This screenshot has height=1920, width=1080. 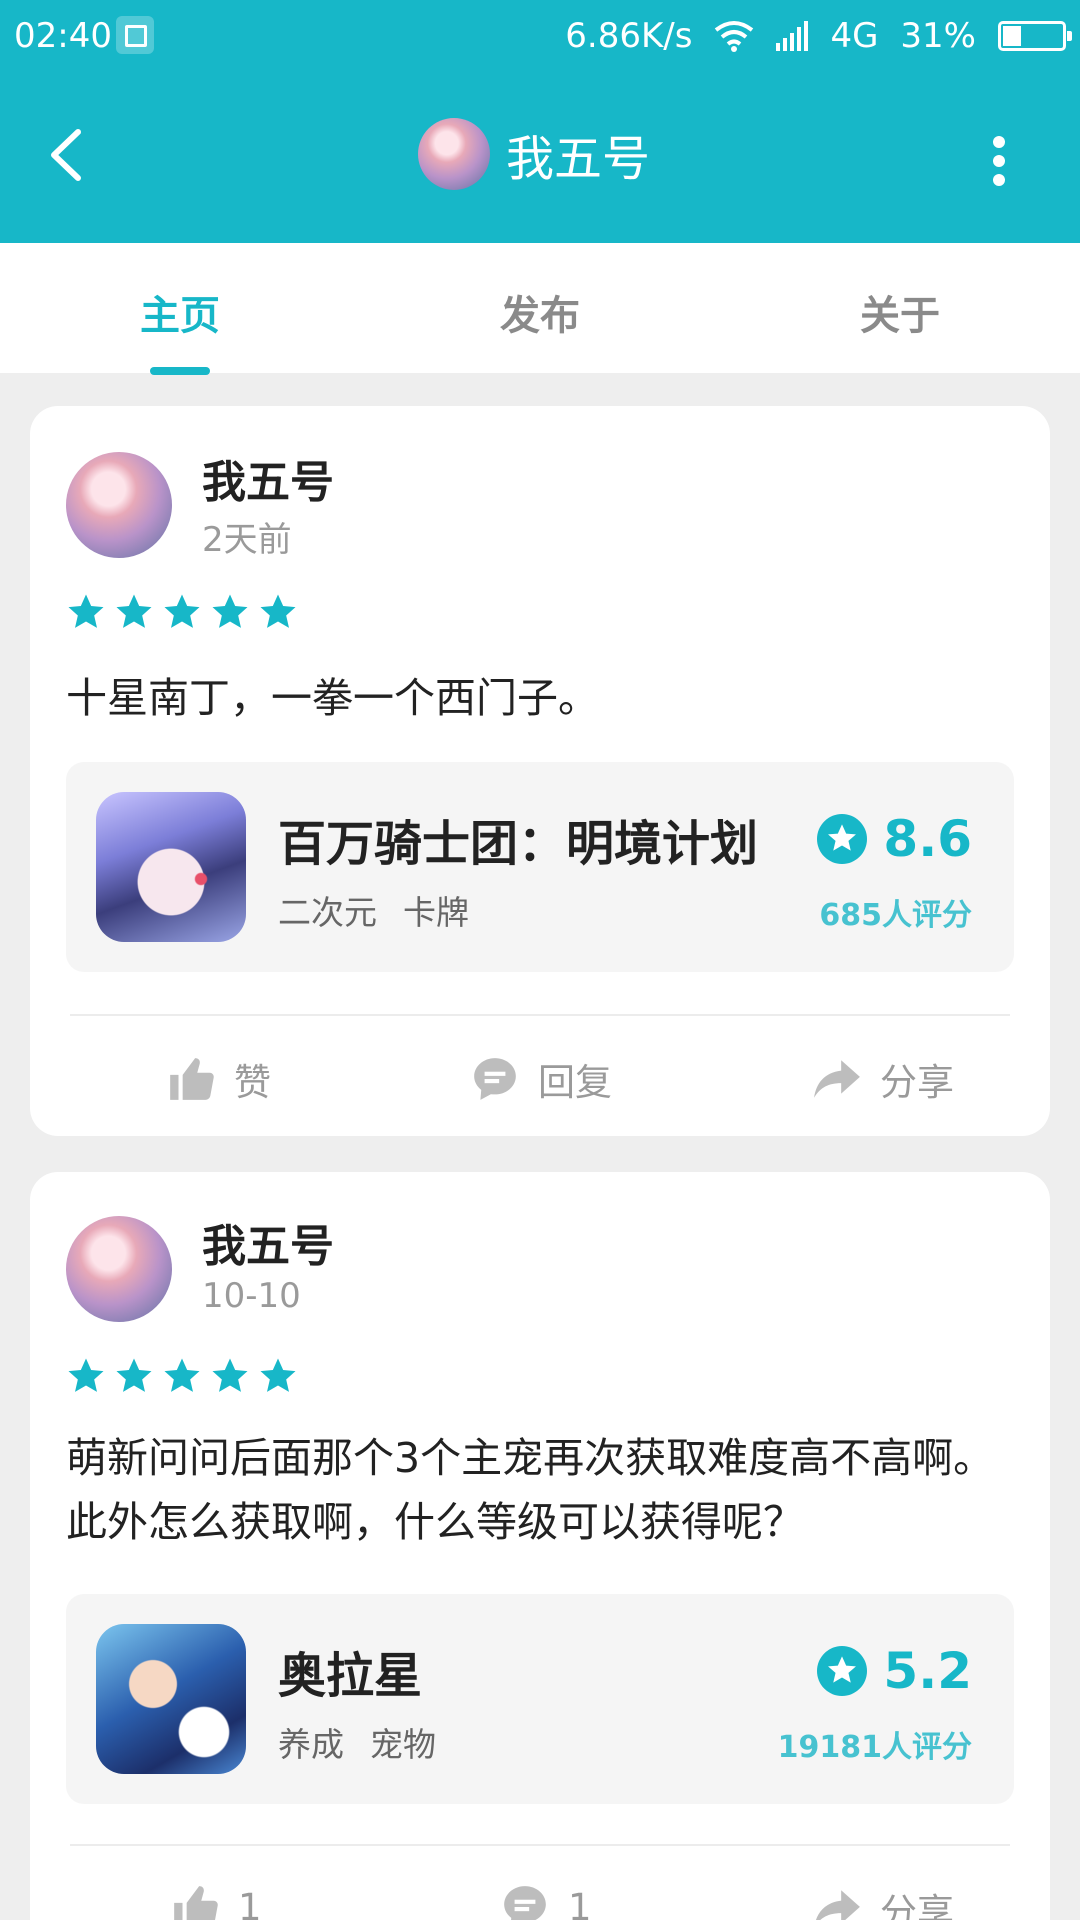 I want to click on tab-bar: 主页 发布 关于, so click(x=540, y=308).